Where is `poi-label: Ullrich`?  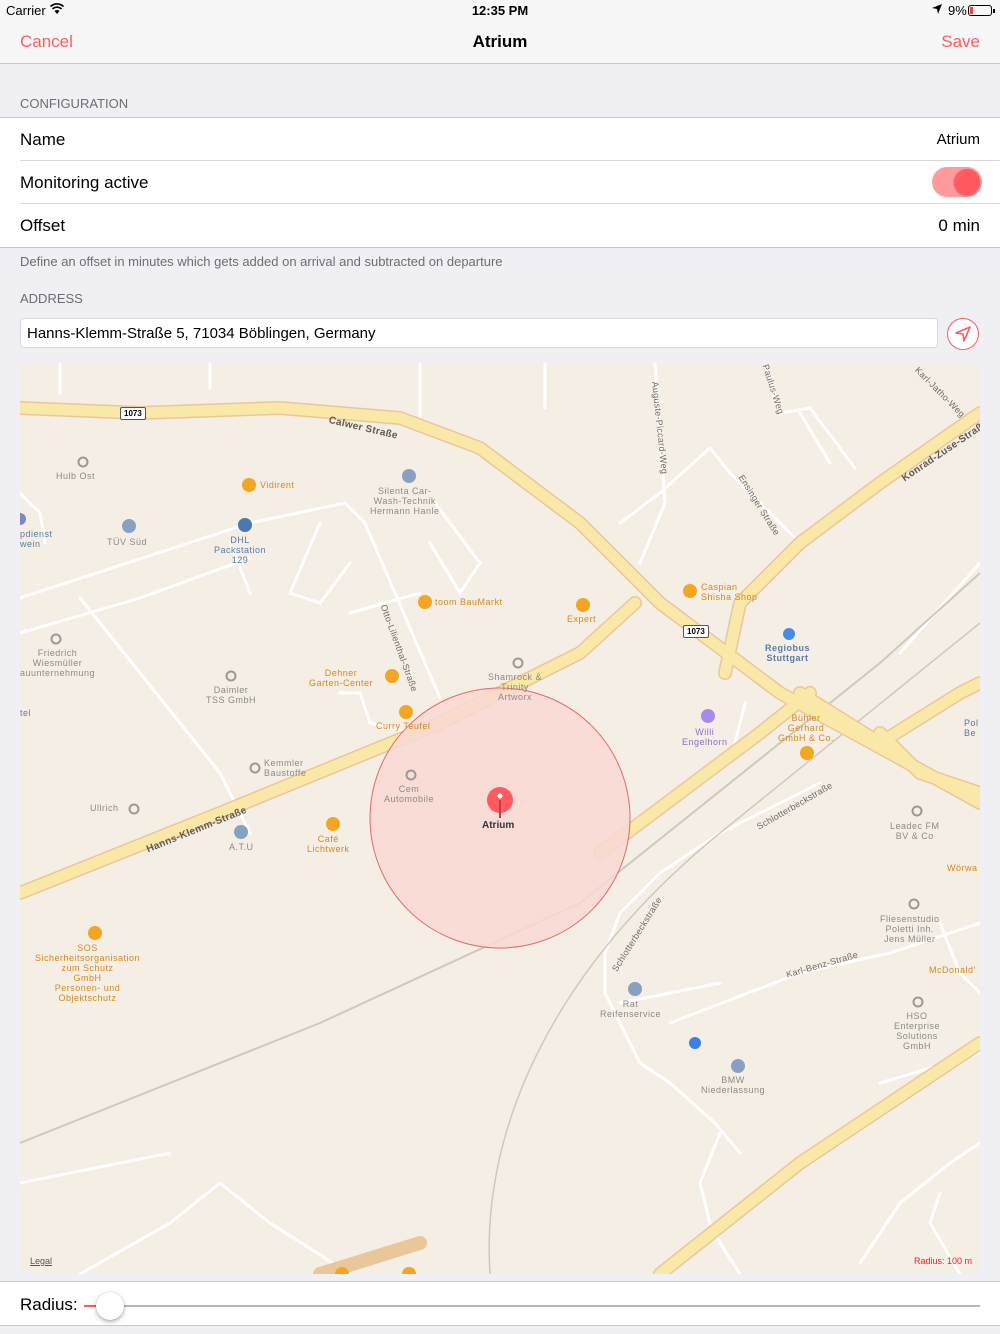
poi-label: Ullrich is located at coordinates (104, 808).